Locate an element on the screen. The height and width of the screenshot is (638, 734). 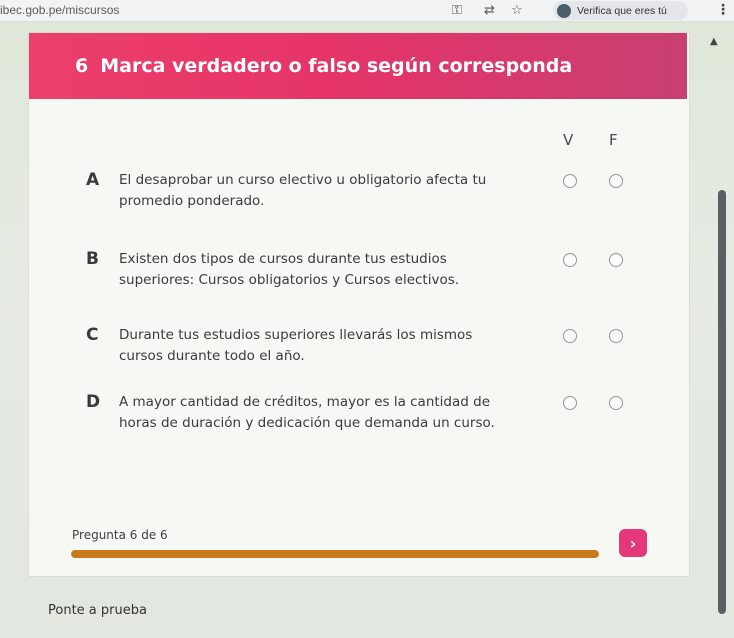
key-icon: ⚿ is located at coordinates (457, 10).